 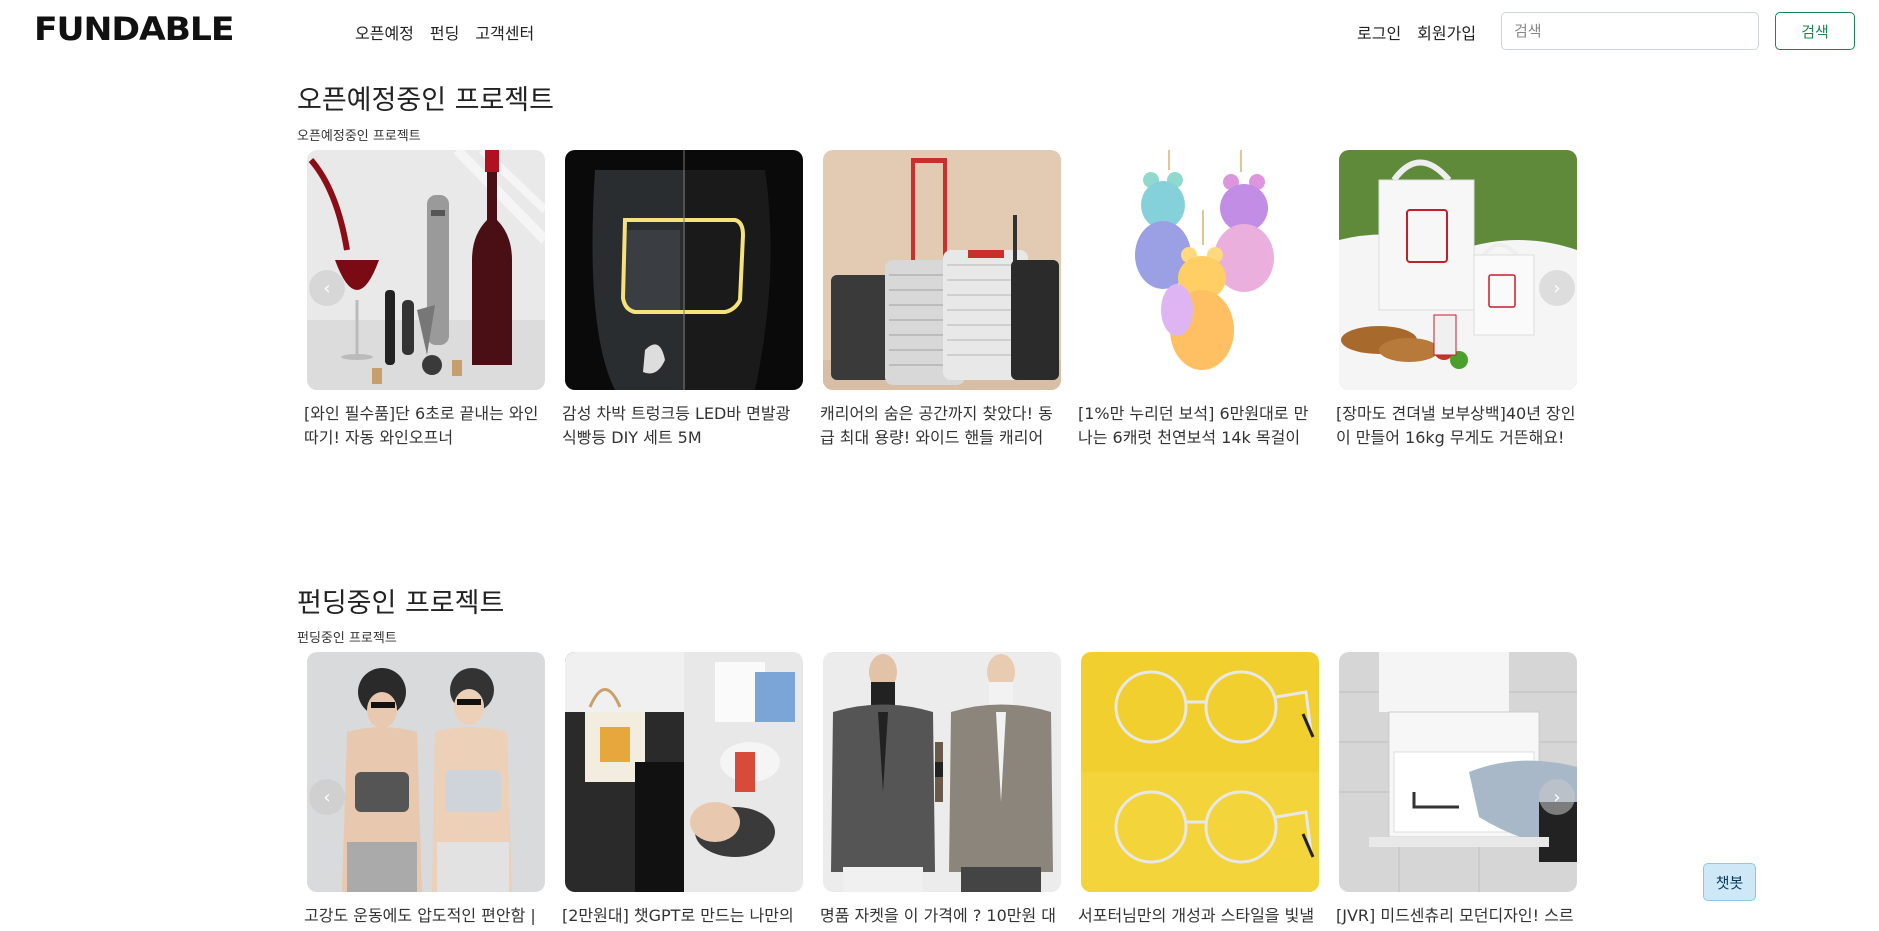 I want to click on project-card: 명품 자켓을 이 가격에 ? 10만원 대에, so click(x=942, y=791).